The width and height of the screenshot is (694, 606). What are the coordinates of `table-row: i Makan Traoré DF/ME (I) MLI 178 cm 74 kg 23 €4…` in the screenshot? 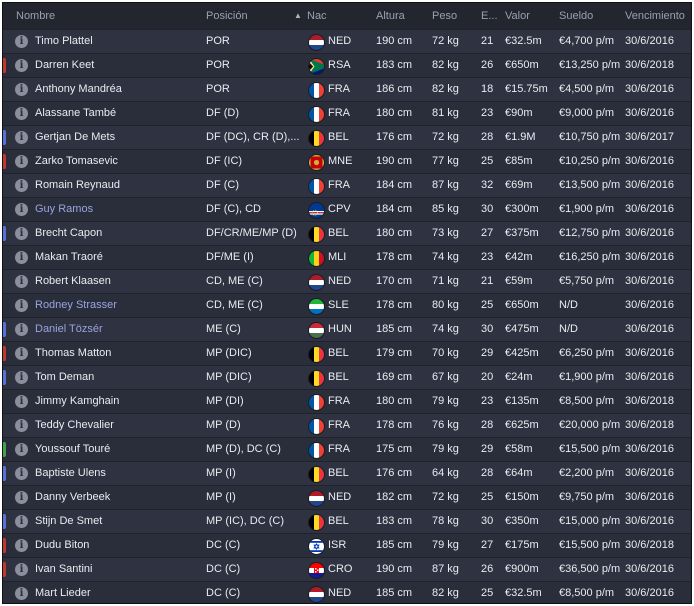 It's located at (347, 257).